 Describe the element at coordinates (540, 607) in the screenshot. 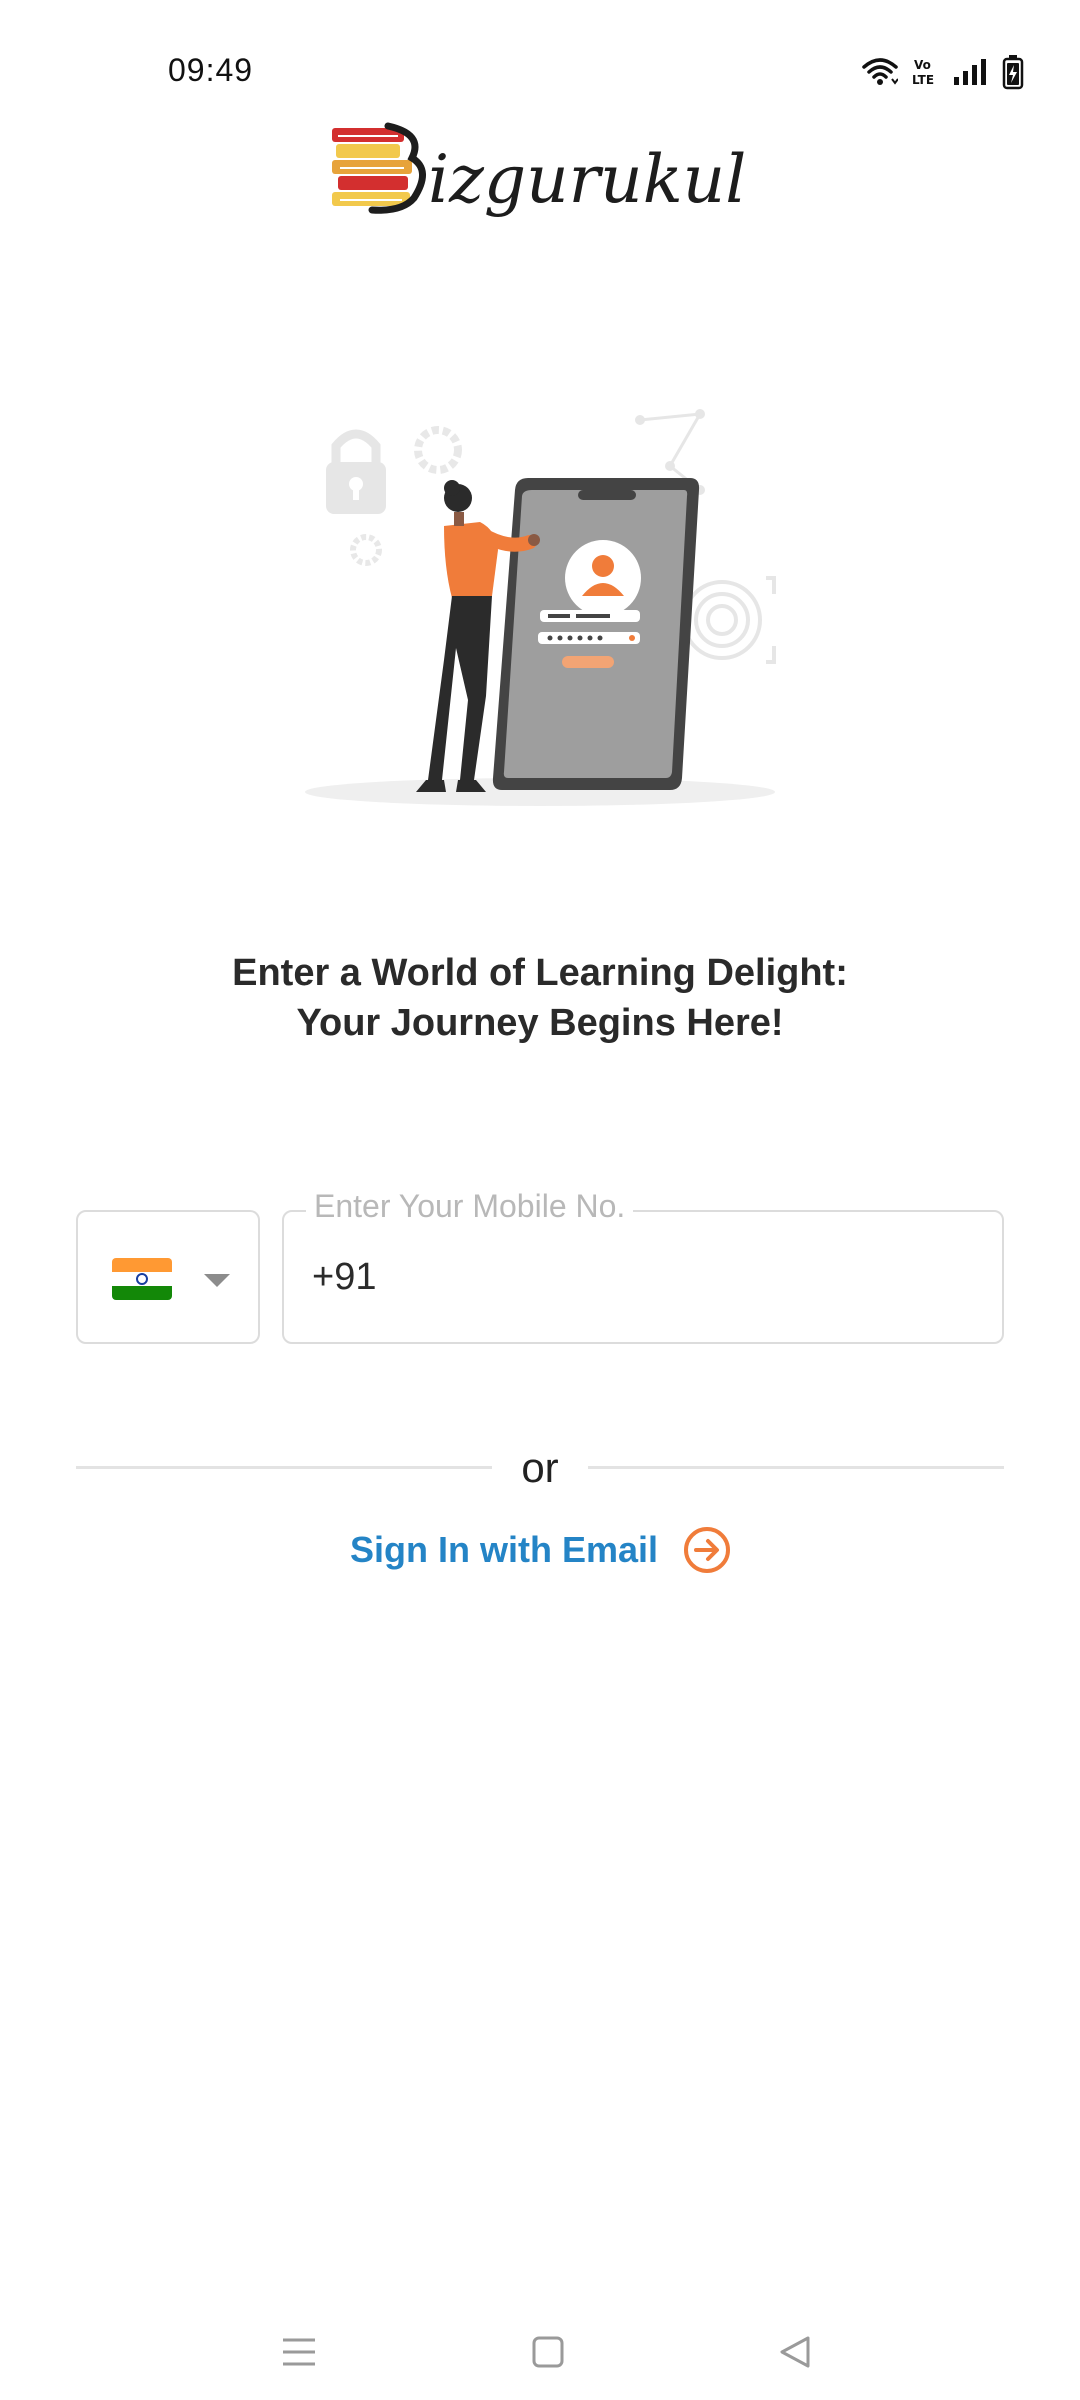

I see `person-unlocking-phone-illustration` at that location.